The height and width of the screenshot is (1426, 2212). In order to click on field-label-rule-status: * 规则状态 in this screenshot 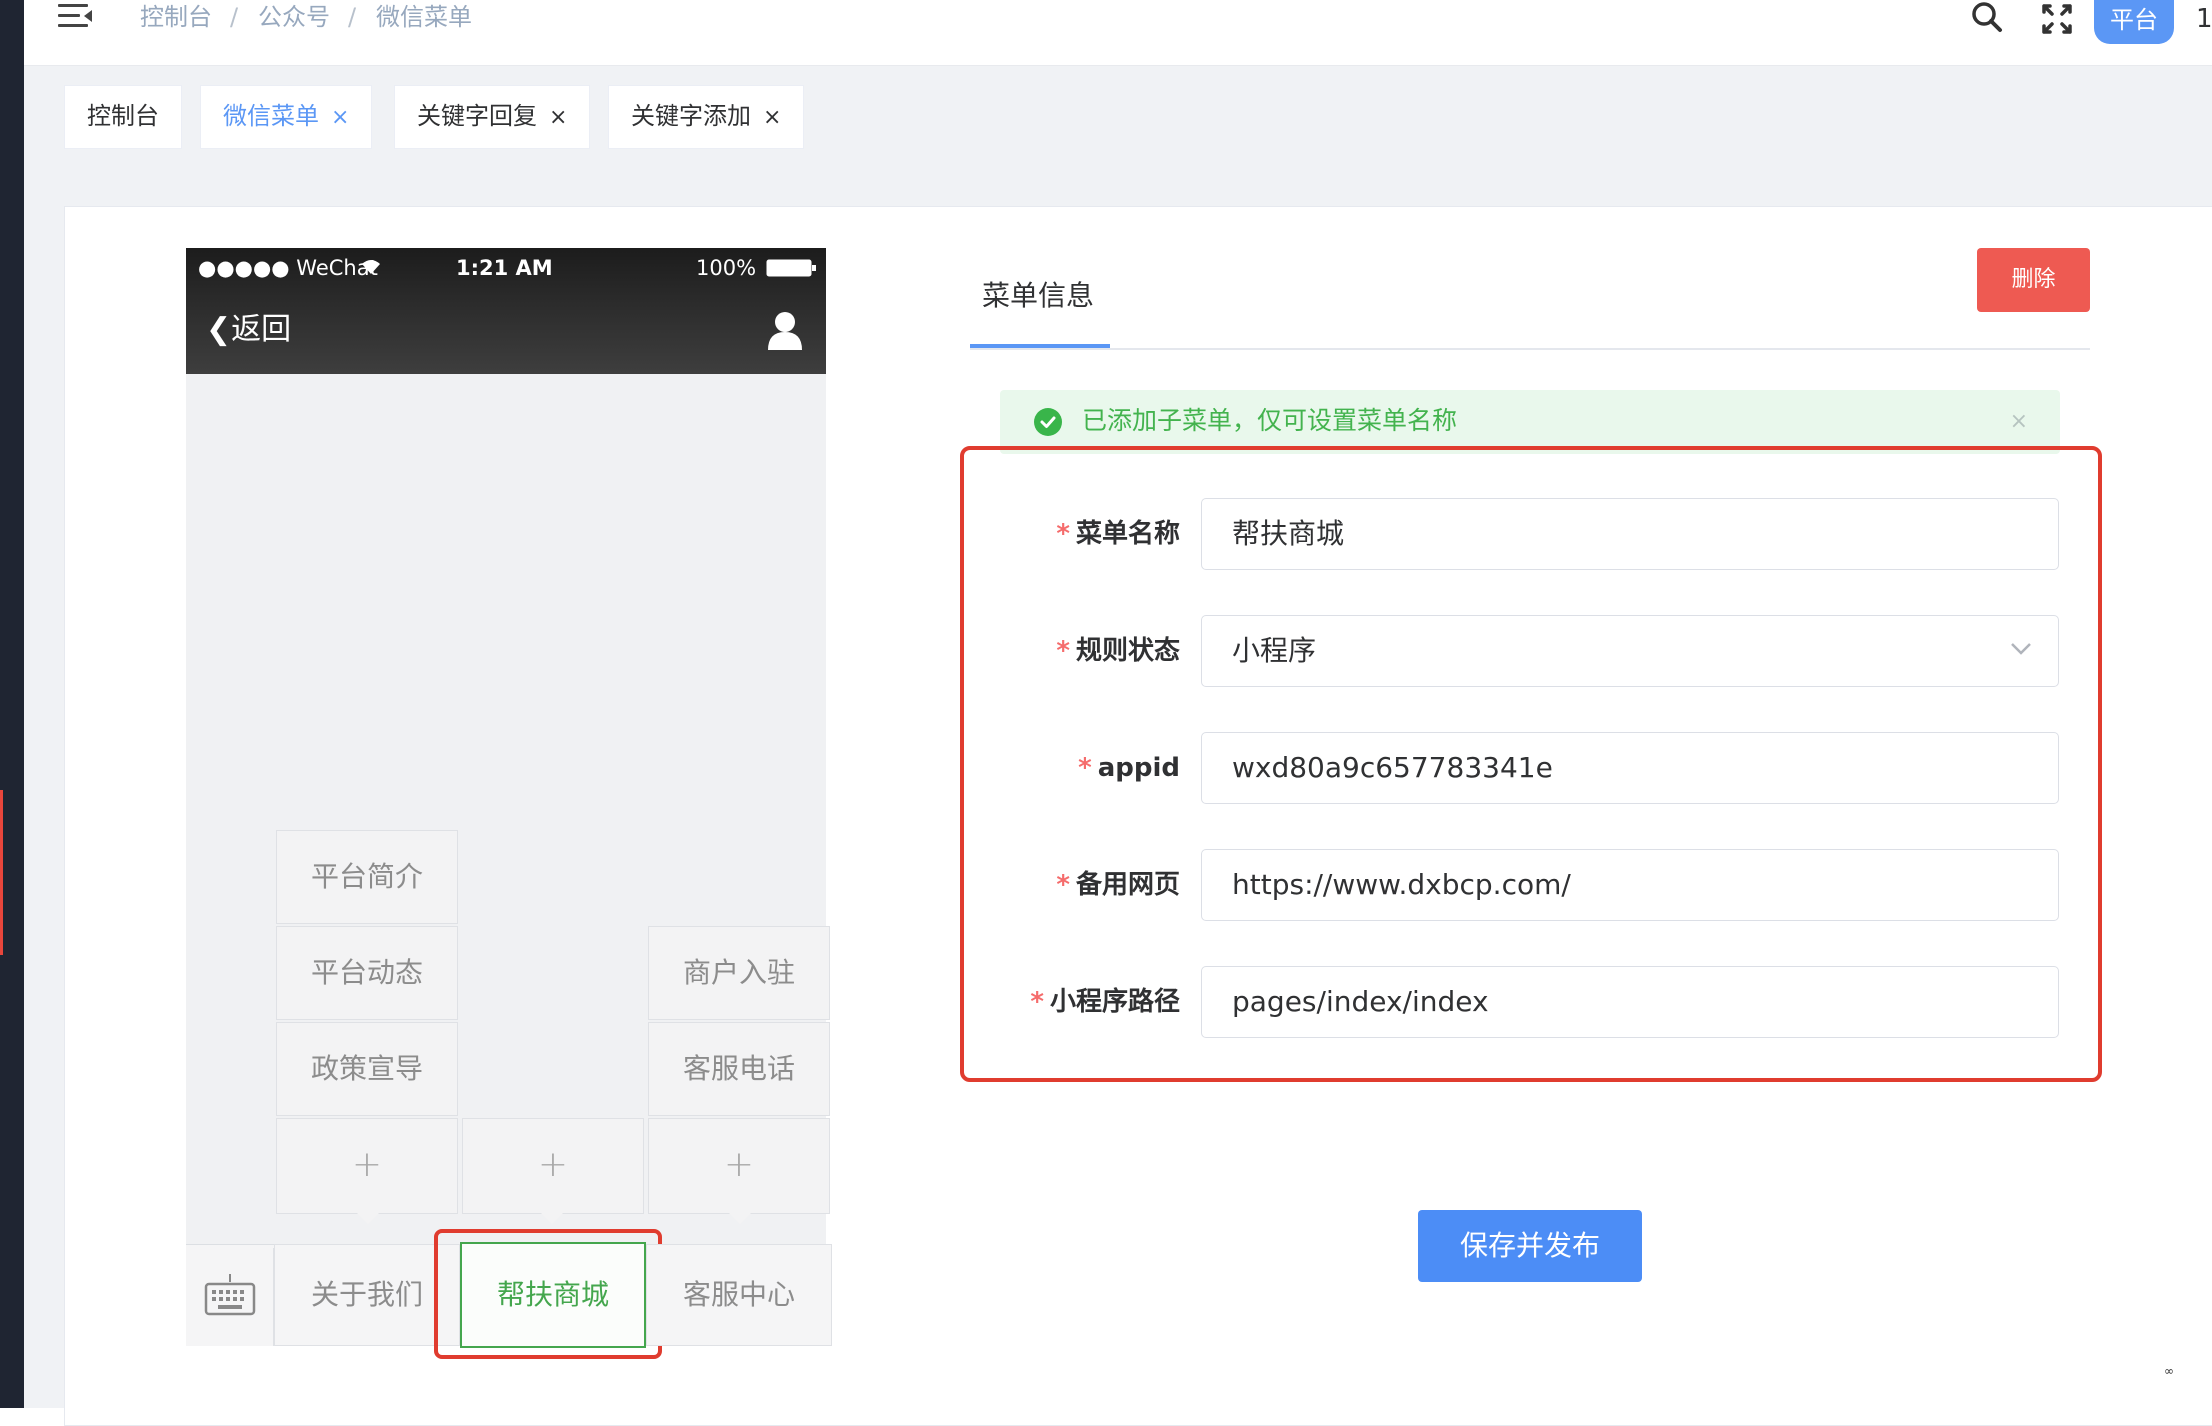, I will do `click(1070, 651)`.